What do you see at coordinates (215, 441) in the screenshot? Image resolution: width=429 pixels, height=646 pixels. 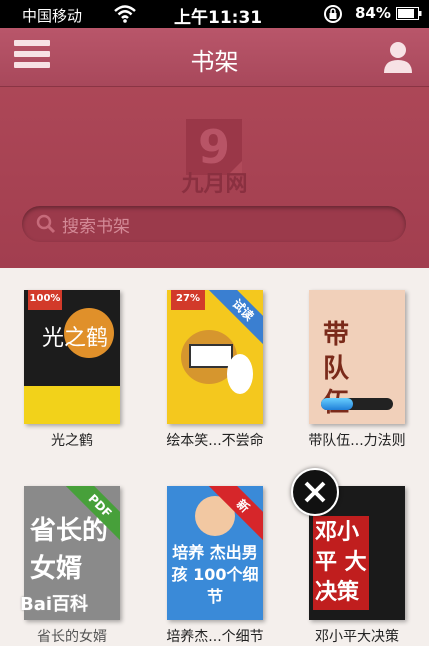 I see `book-title: 绘本笑...不尝命` at bounding box center [215, 441].